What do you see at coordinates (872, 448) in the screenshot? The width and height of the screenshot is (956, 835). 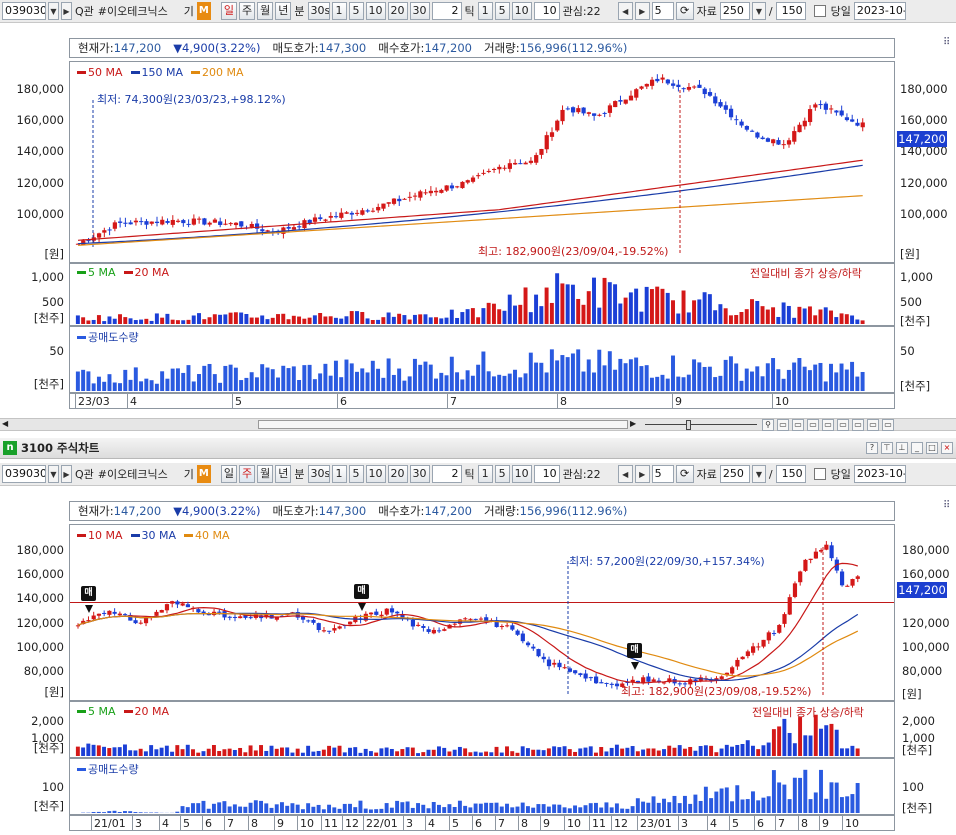 I see `help-icon: ?` at bounding box center [872, 448].